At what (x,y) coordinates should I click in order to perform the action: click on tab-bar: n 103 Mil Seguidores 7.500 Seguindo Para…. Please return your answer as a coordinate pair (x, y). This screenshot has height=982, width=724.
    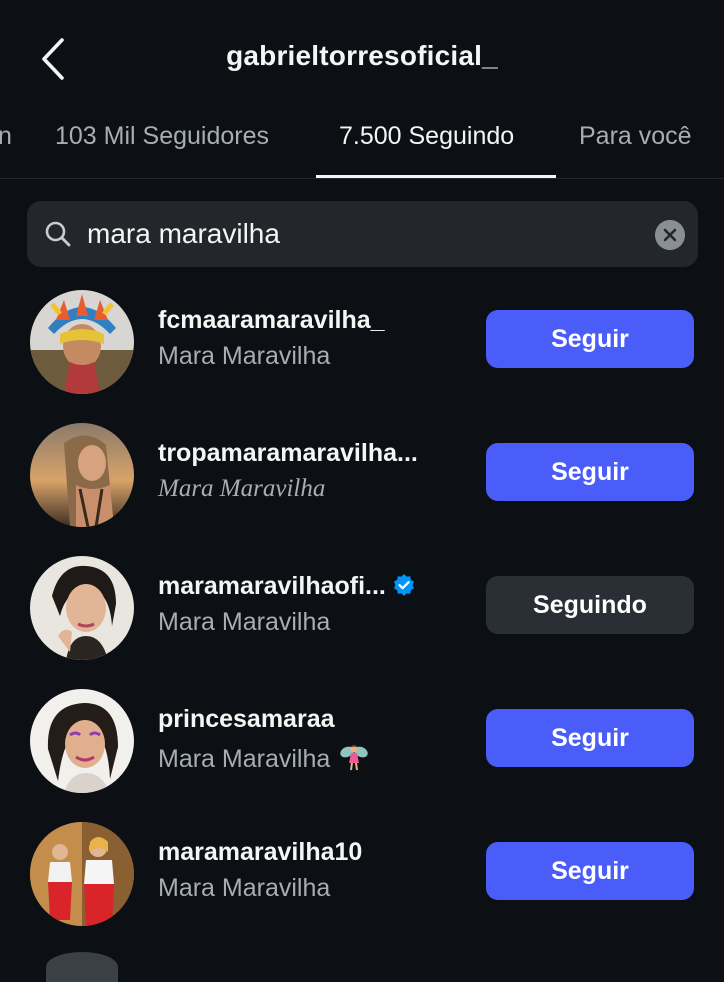
    Looking at the image, I should click on (362, 145).